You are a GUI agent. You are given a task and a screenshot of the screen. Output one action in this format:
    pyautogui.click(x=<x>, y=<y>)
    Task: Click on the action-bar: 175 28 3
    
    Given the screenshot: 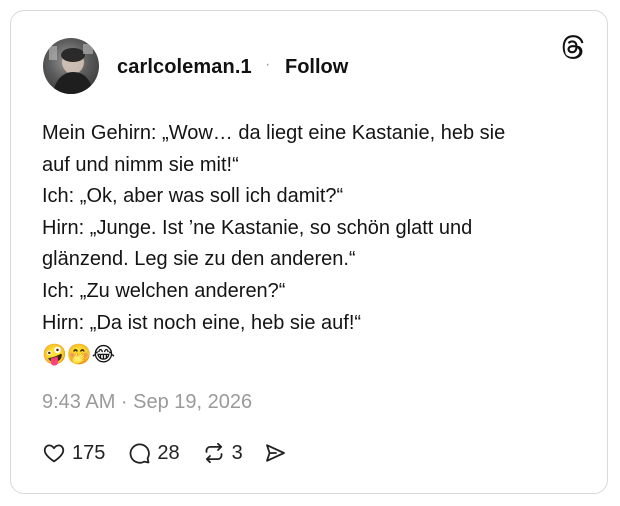 What is the action you would take?
    pyautogui.click(x=164, y=453)
    